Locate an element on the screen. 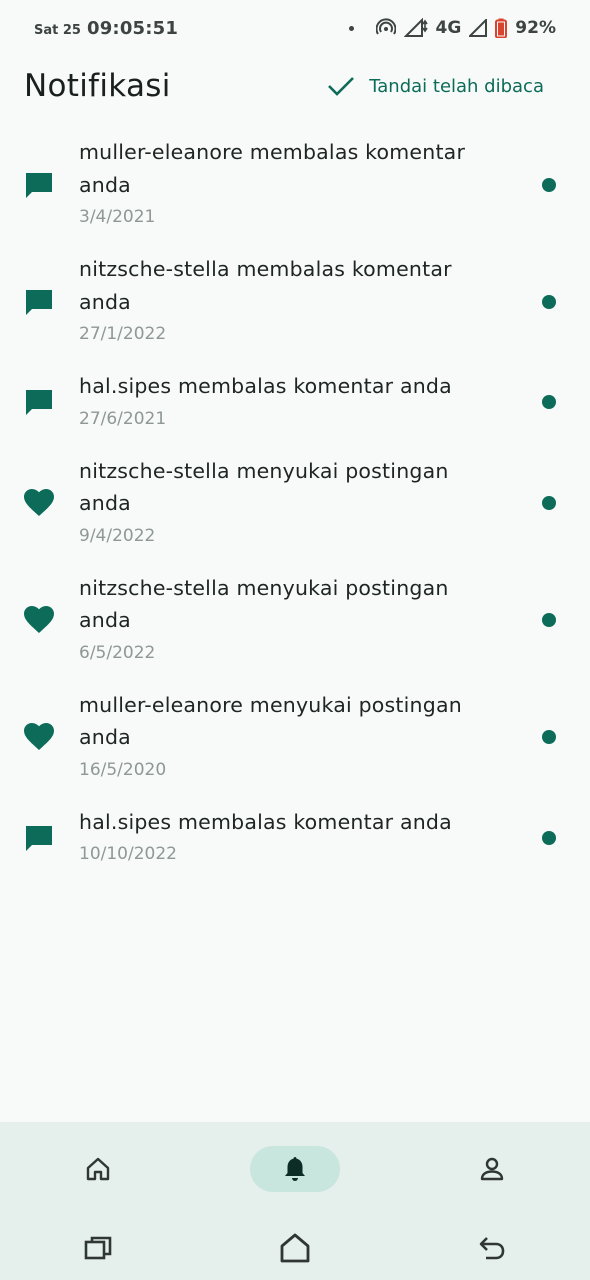  notification-date: 27/1/2022 is located at coordinates (123, 334).